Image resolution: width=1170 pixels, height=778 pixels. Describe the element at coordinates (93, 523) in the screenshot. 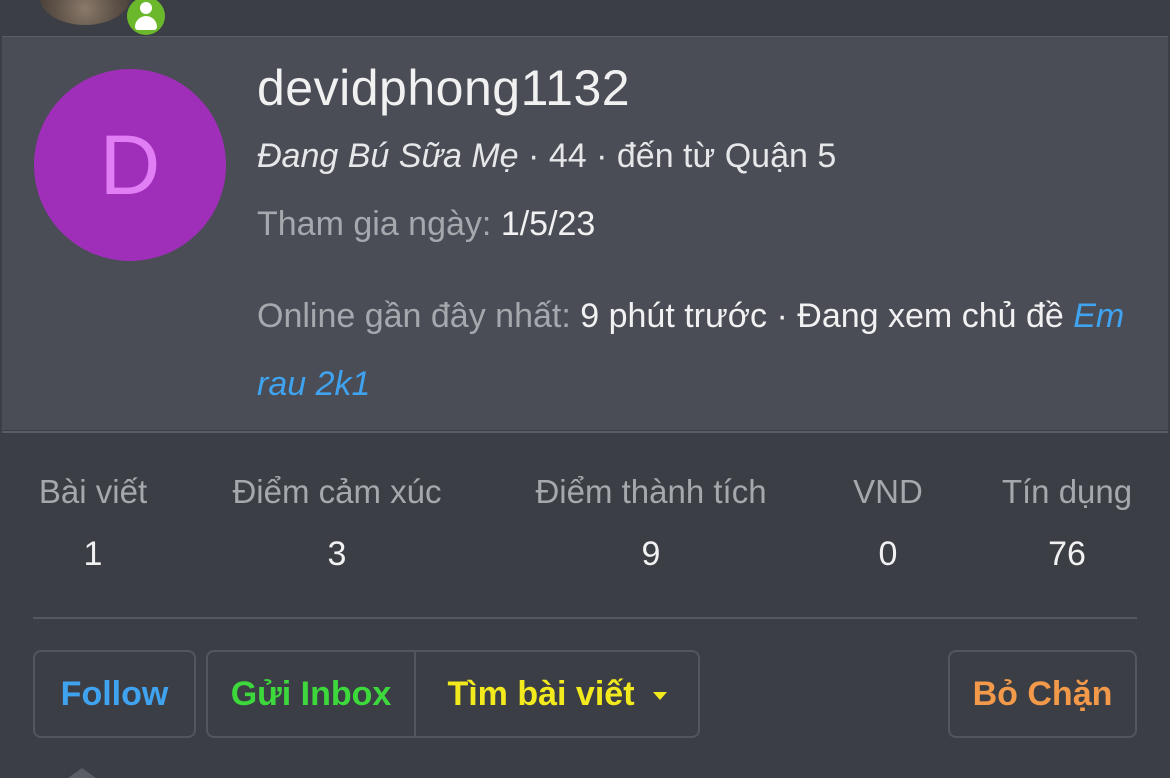

I see `stat-posts: Bài viết 1` at that location.